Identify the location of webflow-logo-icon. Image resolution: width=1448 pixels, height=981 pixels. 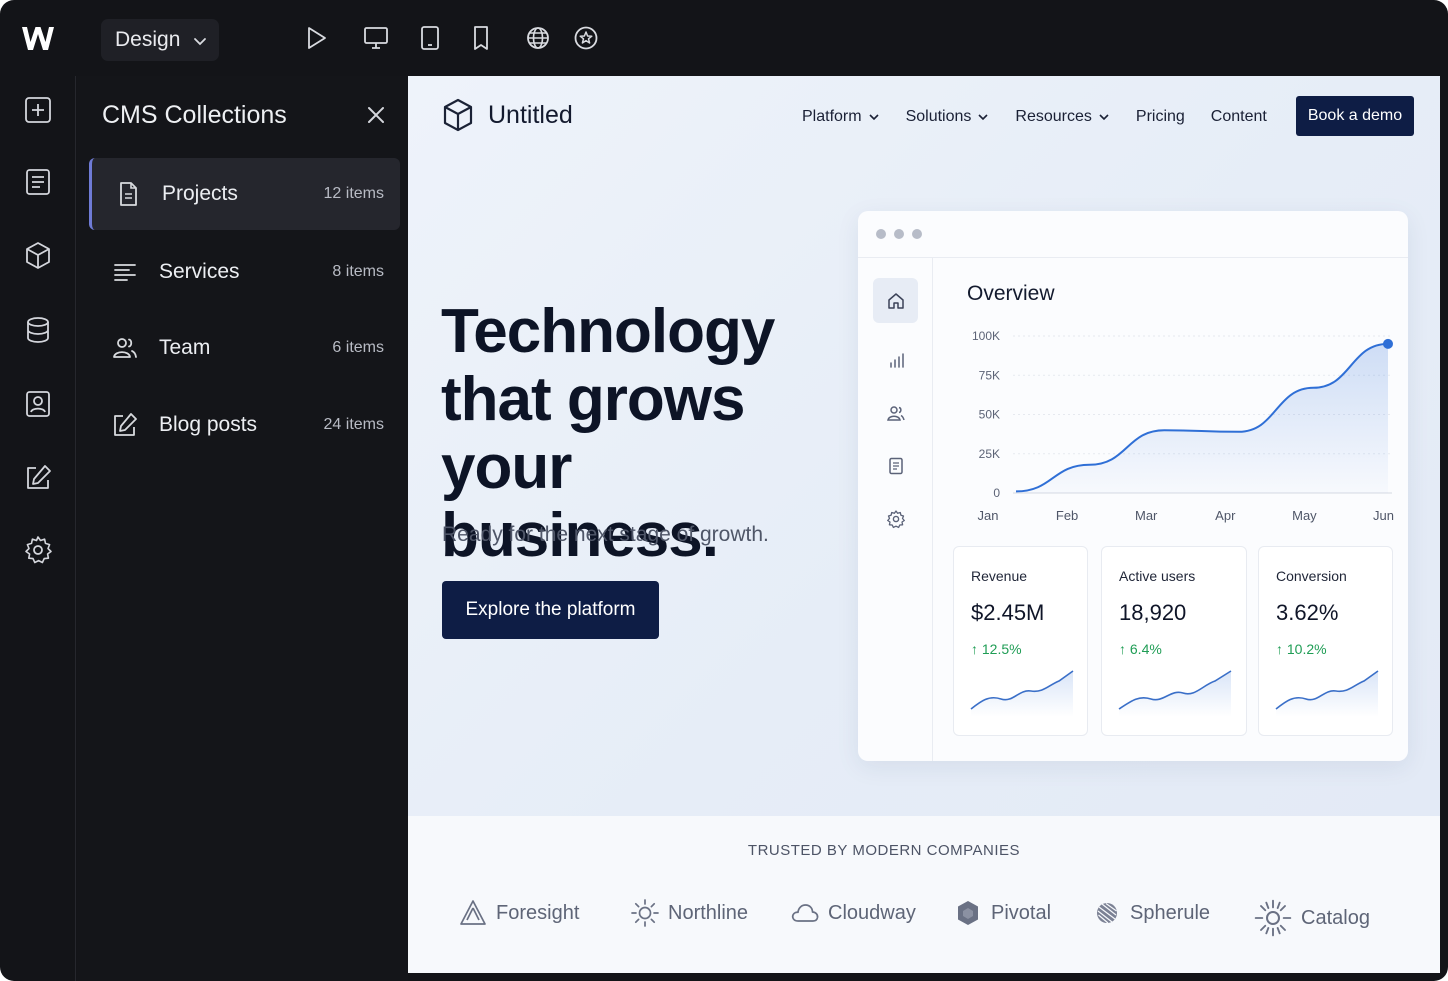
(38, 39).